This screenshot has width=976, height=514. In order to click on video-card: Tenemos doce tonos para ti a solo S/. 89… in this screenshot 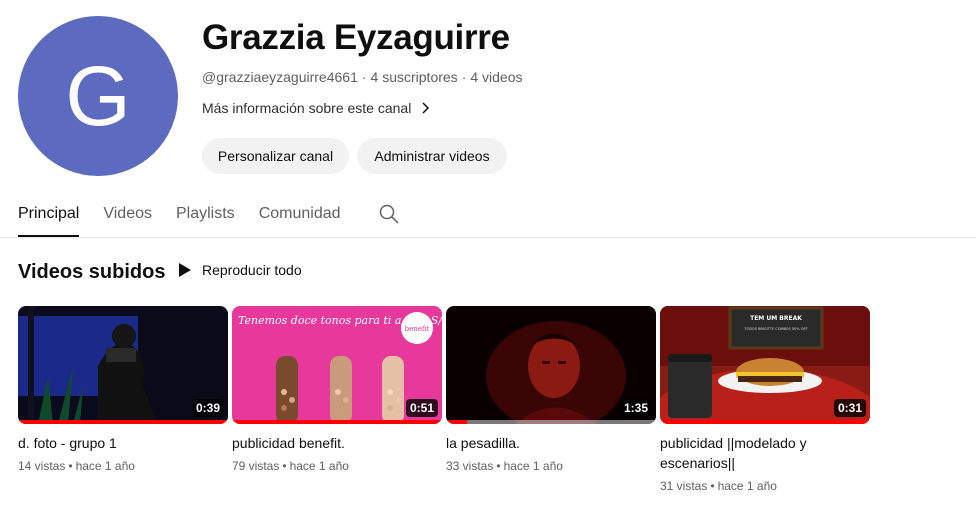, I will do `click(337, 389)`.